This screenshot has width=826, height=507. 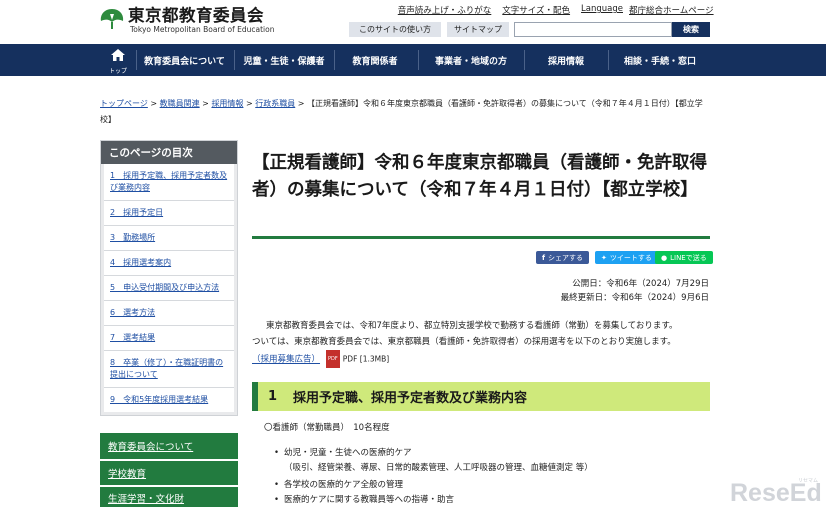 What do you see at coordinates (634, 298) in the screenshot?
I see `updated-date: 最終更新日：令和6年（2024）9月6日` at bounding box center [634, 298].